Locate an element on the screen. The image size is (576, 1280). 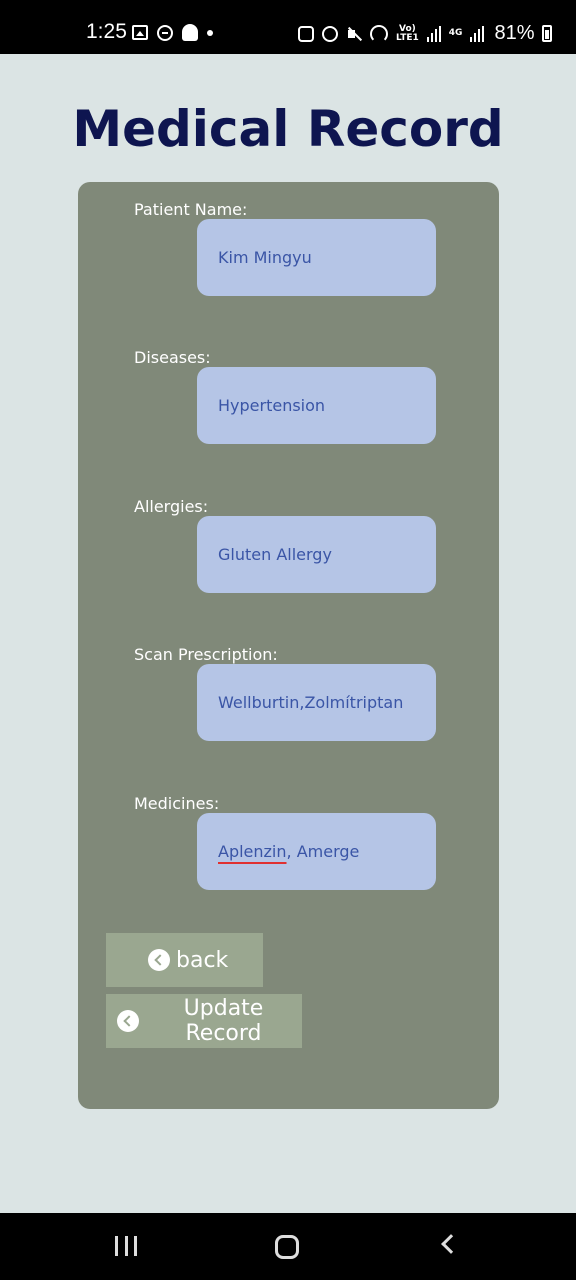
page-title: Medical Record is located at coordinates (288, 129).